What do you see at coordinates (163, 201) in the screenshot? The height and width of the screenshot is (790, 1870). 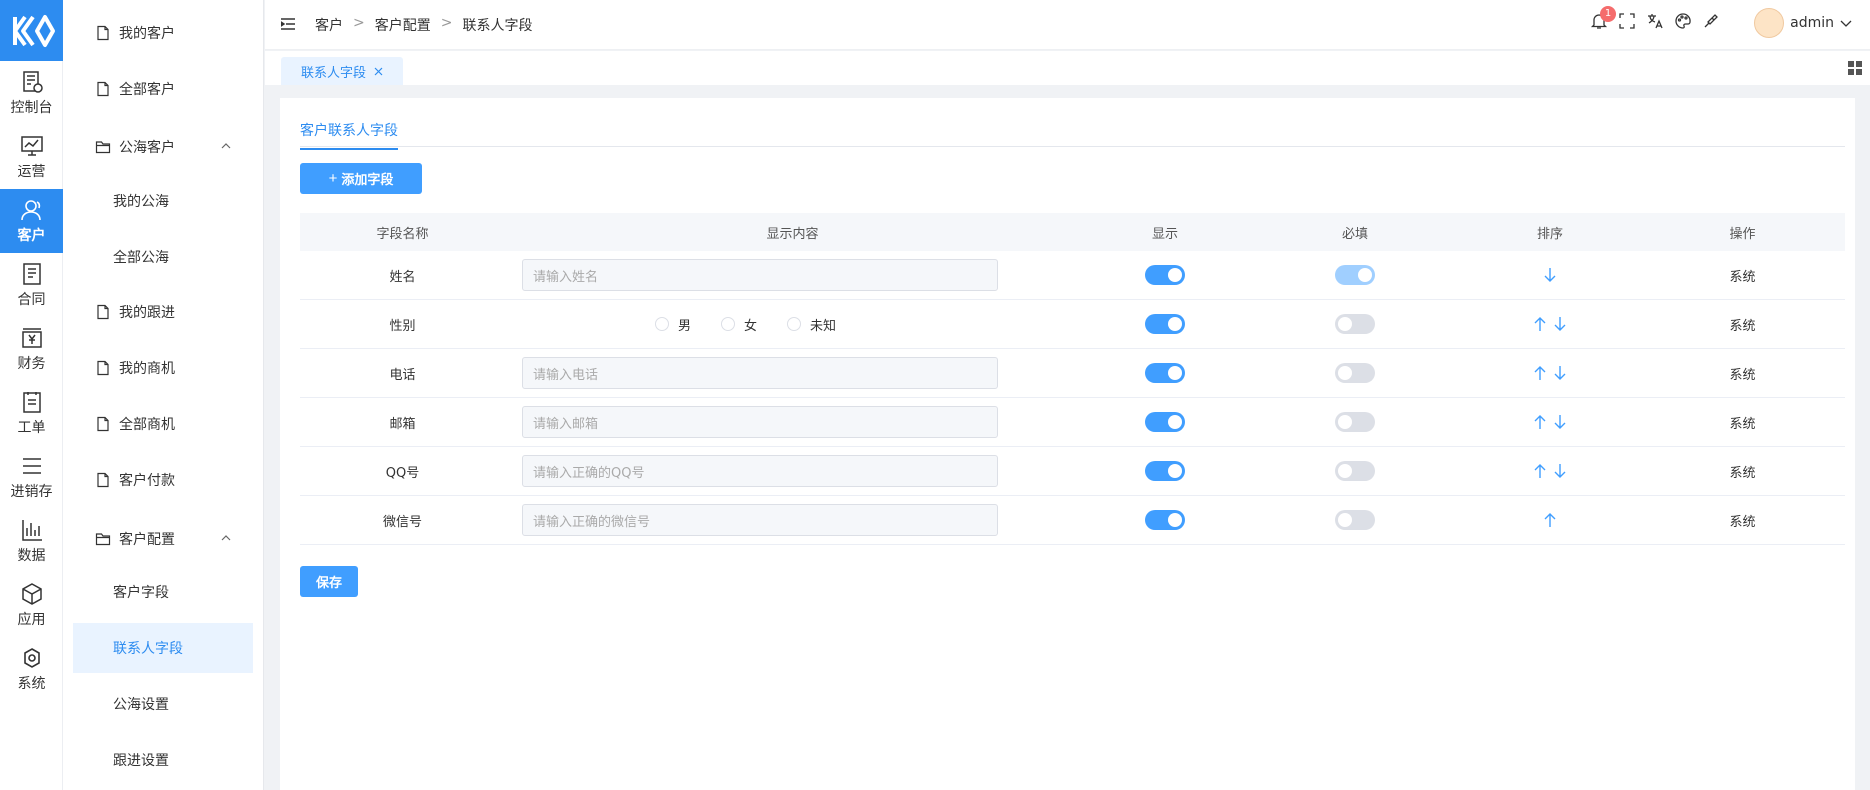 I see `menu-item-my-pool: 我的公海` at bounding box center [163, 201].